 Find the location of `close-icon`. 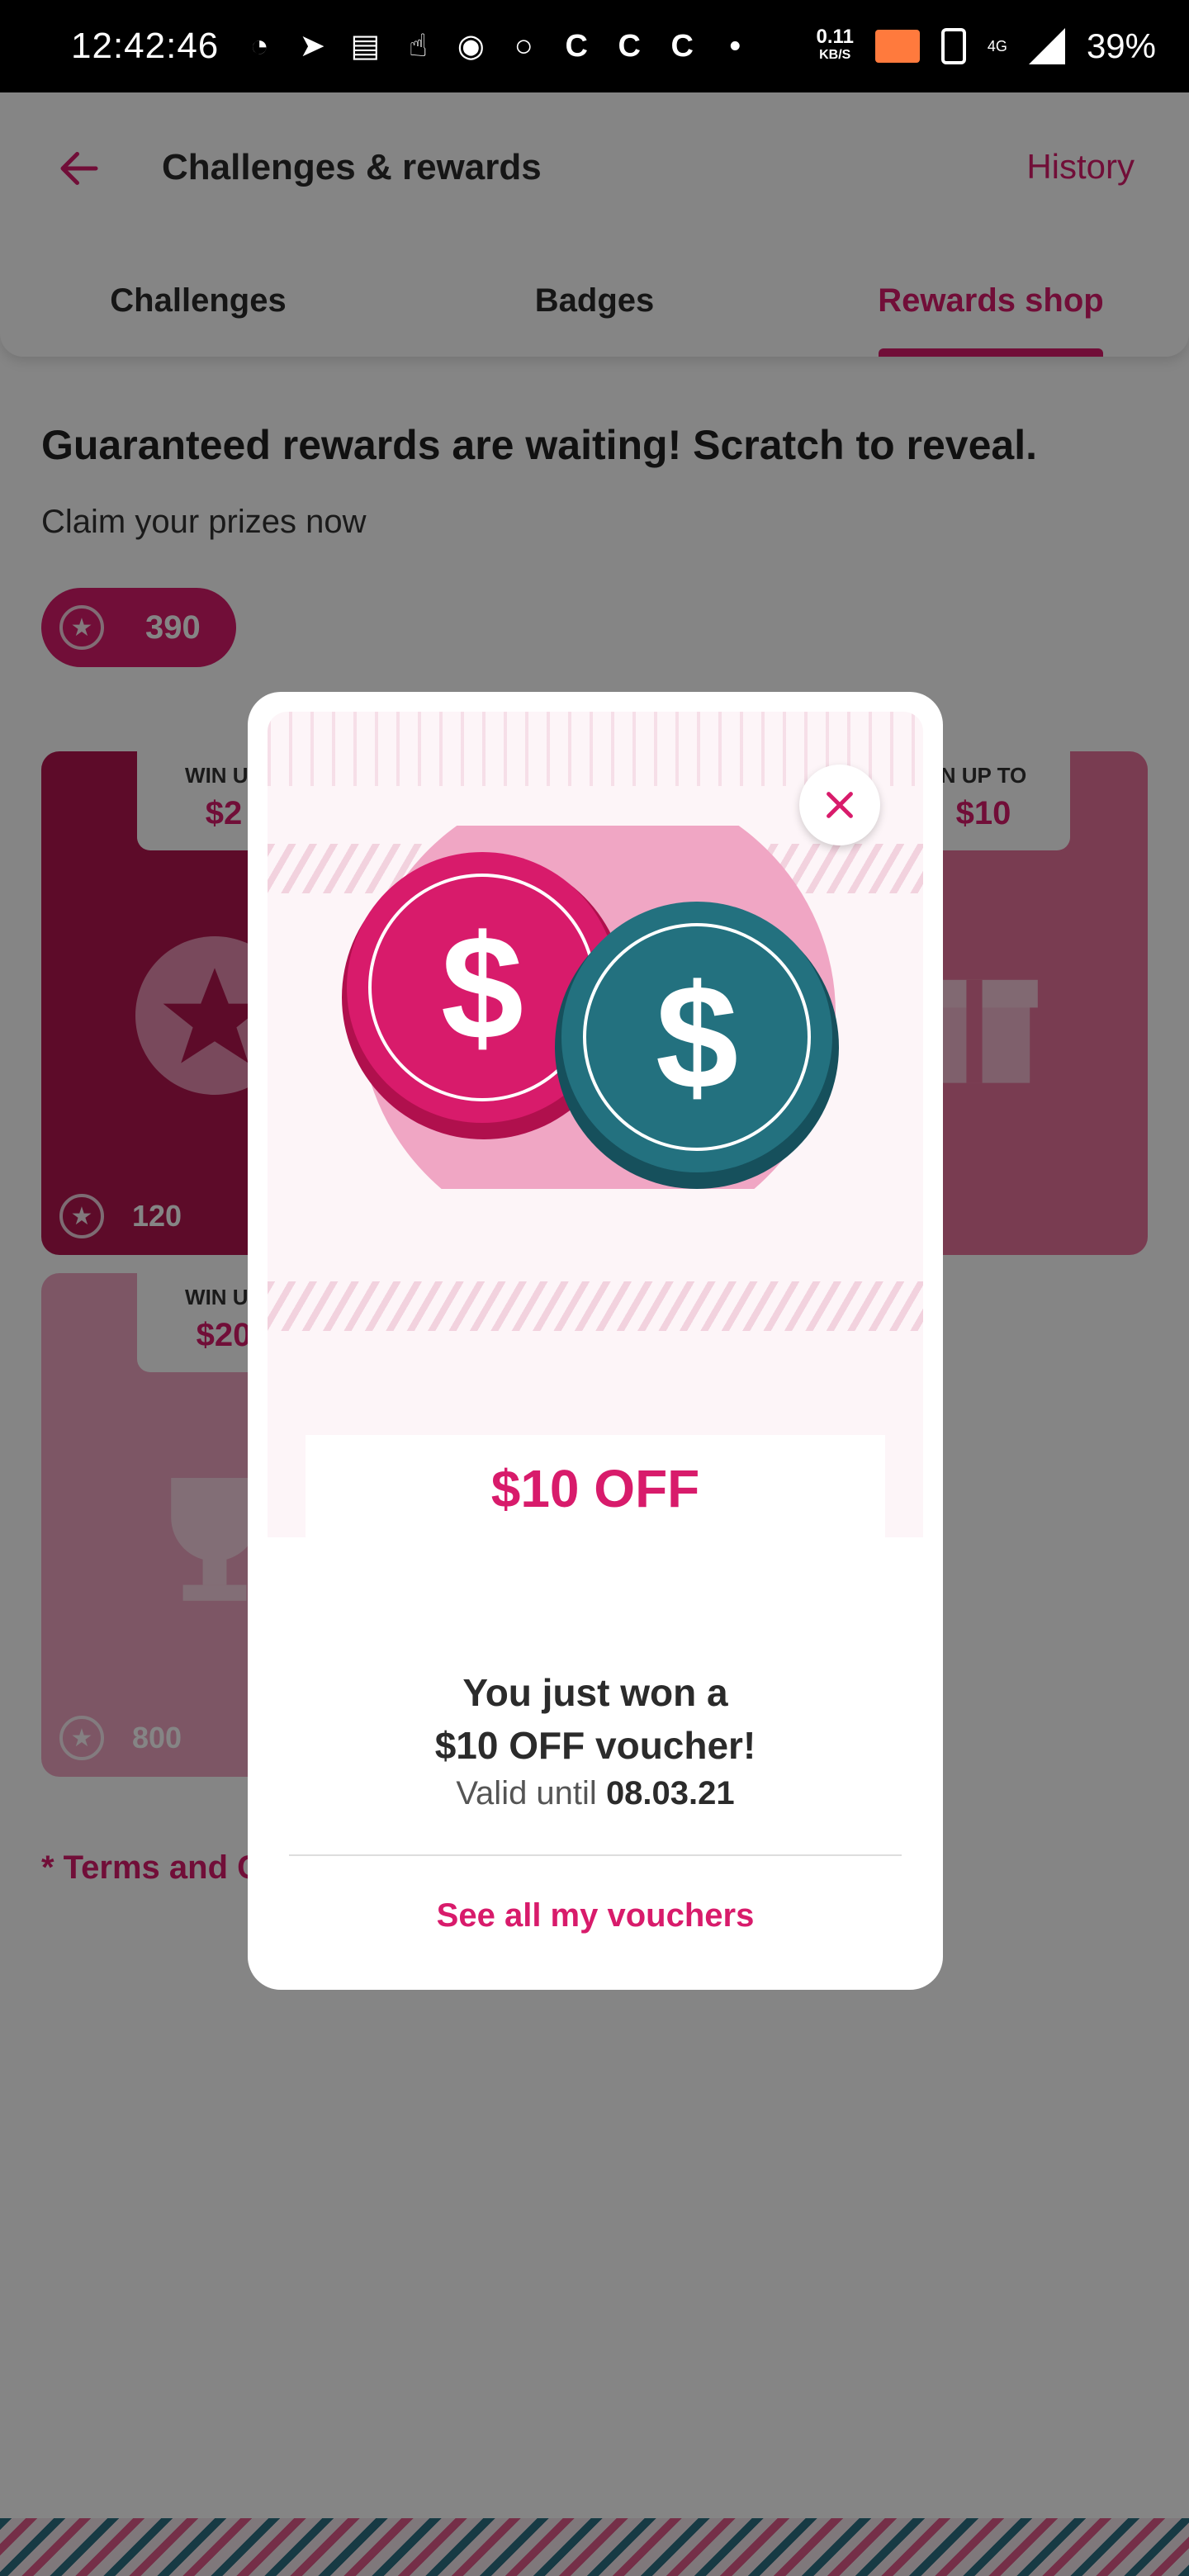

close-icon is located at coordinates (840, 805).